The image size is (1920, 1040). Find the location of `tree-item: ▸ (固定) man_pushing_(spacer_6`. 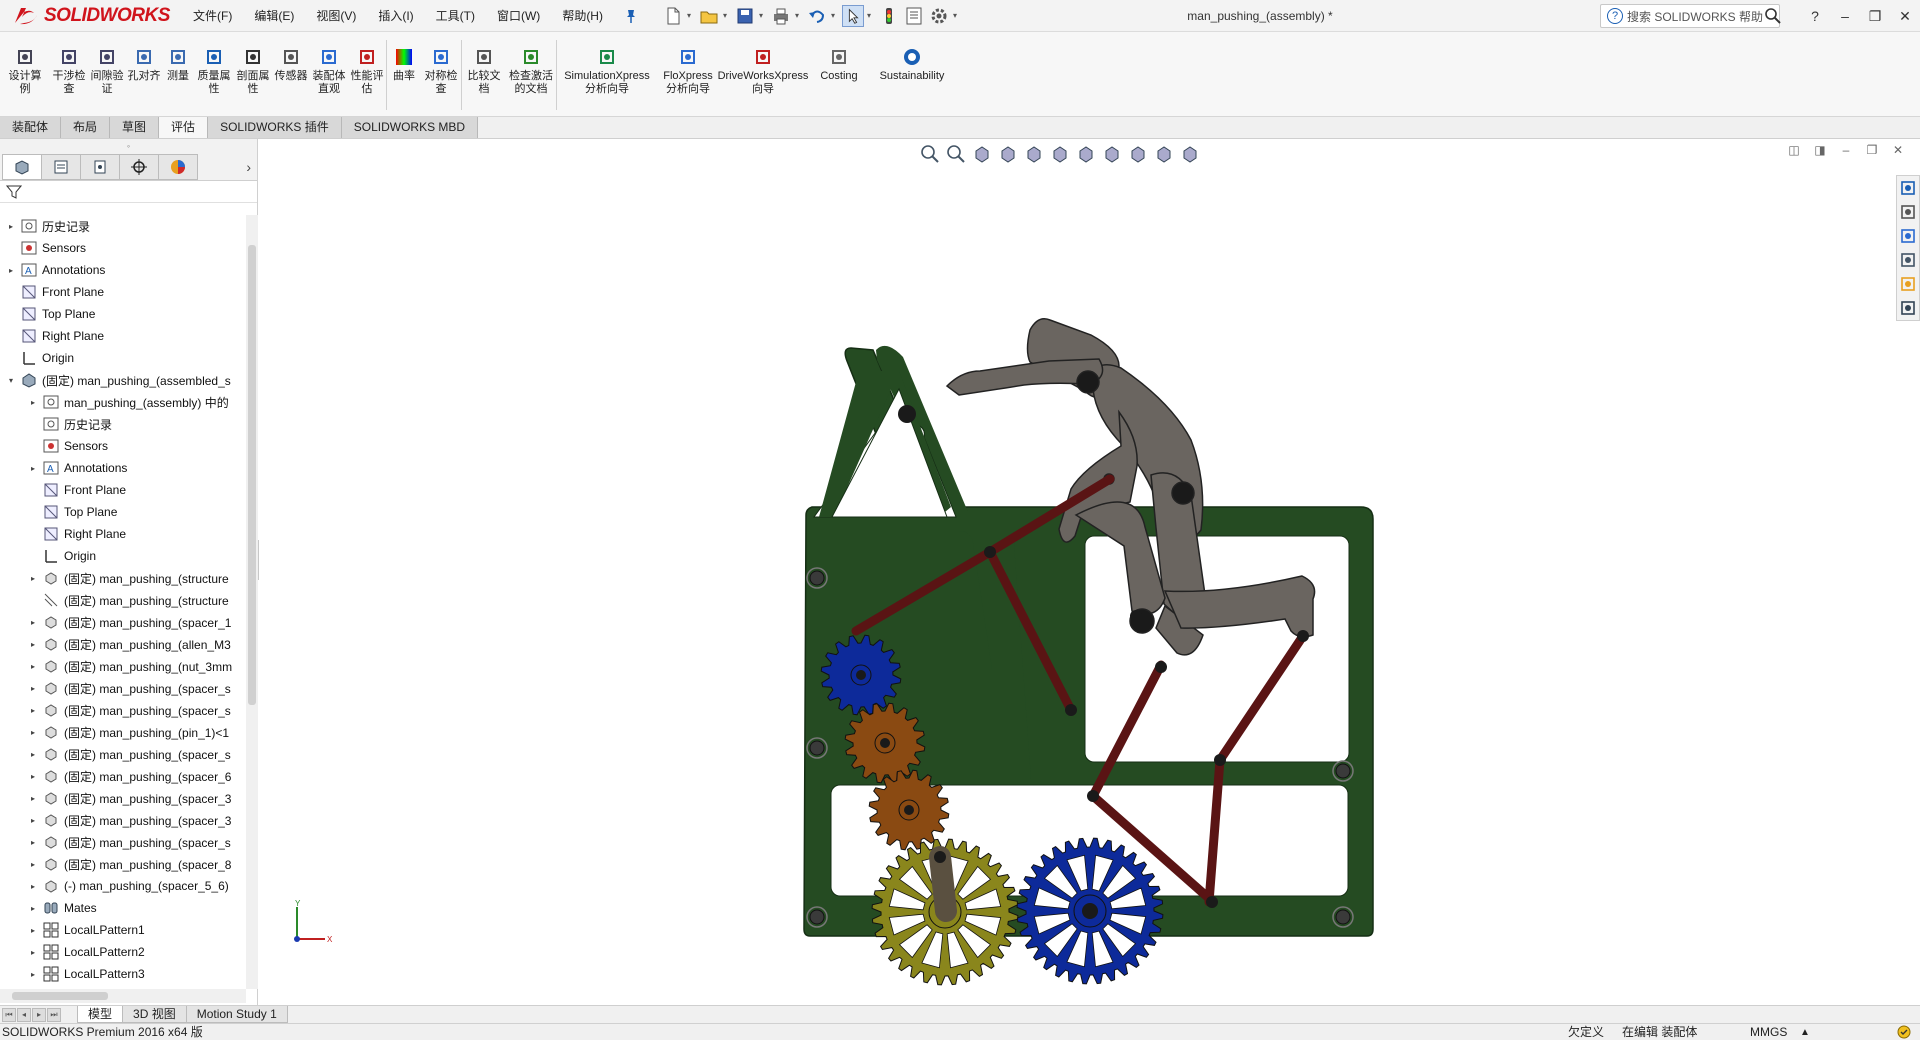

tree-item: ▸ (固定) man_pushing_(spacer_6 is located at coordinates (123, 776).